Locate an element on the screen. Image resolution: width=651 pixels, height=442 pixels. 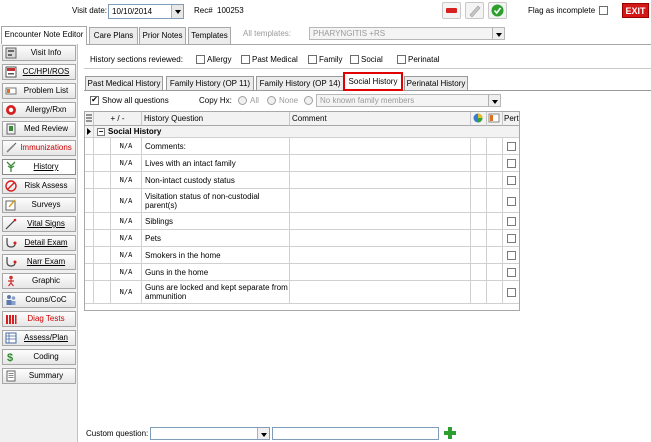
sidebar-item-couns-coc: Couns/CoC is located at coordinates (39, 300).